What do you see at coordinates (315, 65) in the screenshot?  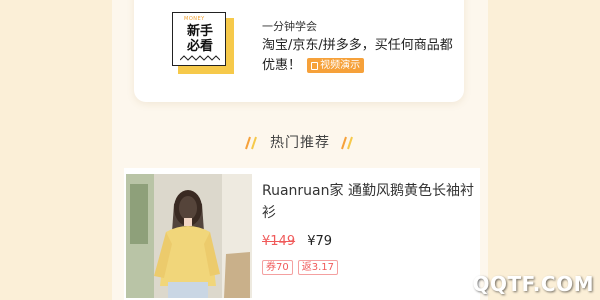 I see `video-icon` at bounding box center [315, 65].